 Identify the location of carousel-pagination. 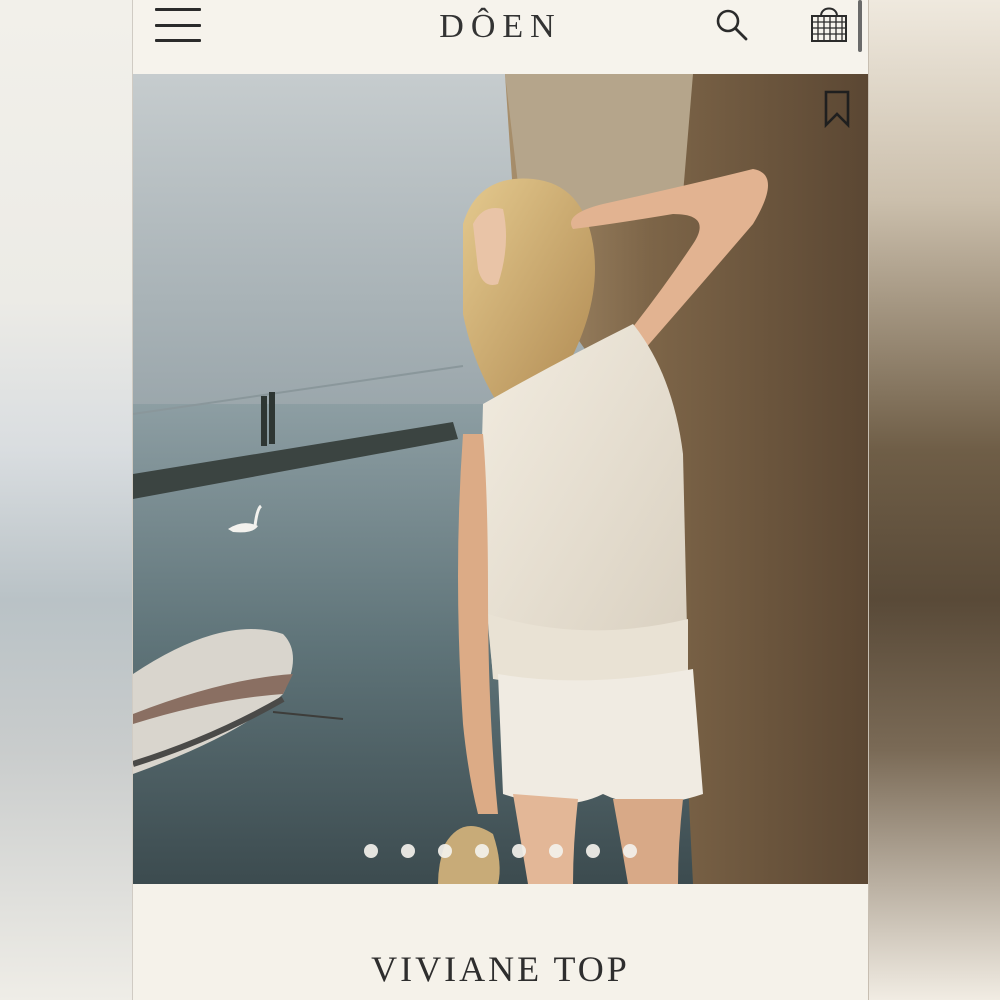
(500, 851).